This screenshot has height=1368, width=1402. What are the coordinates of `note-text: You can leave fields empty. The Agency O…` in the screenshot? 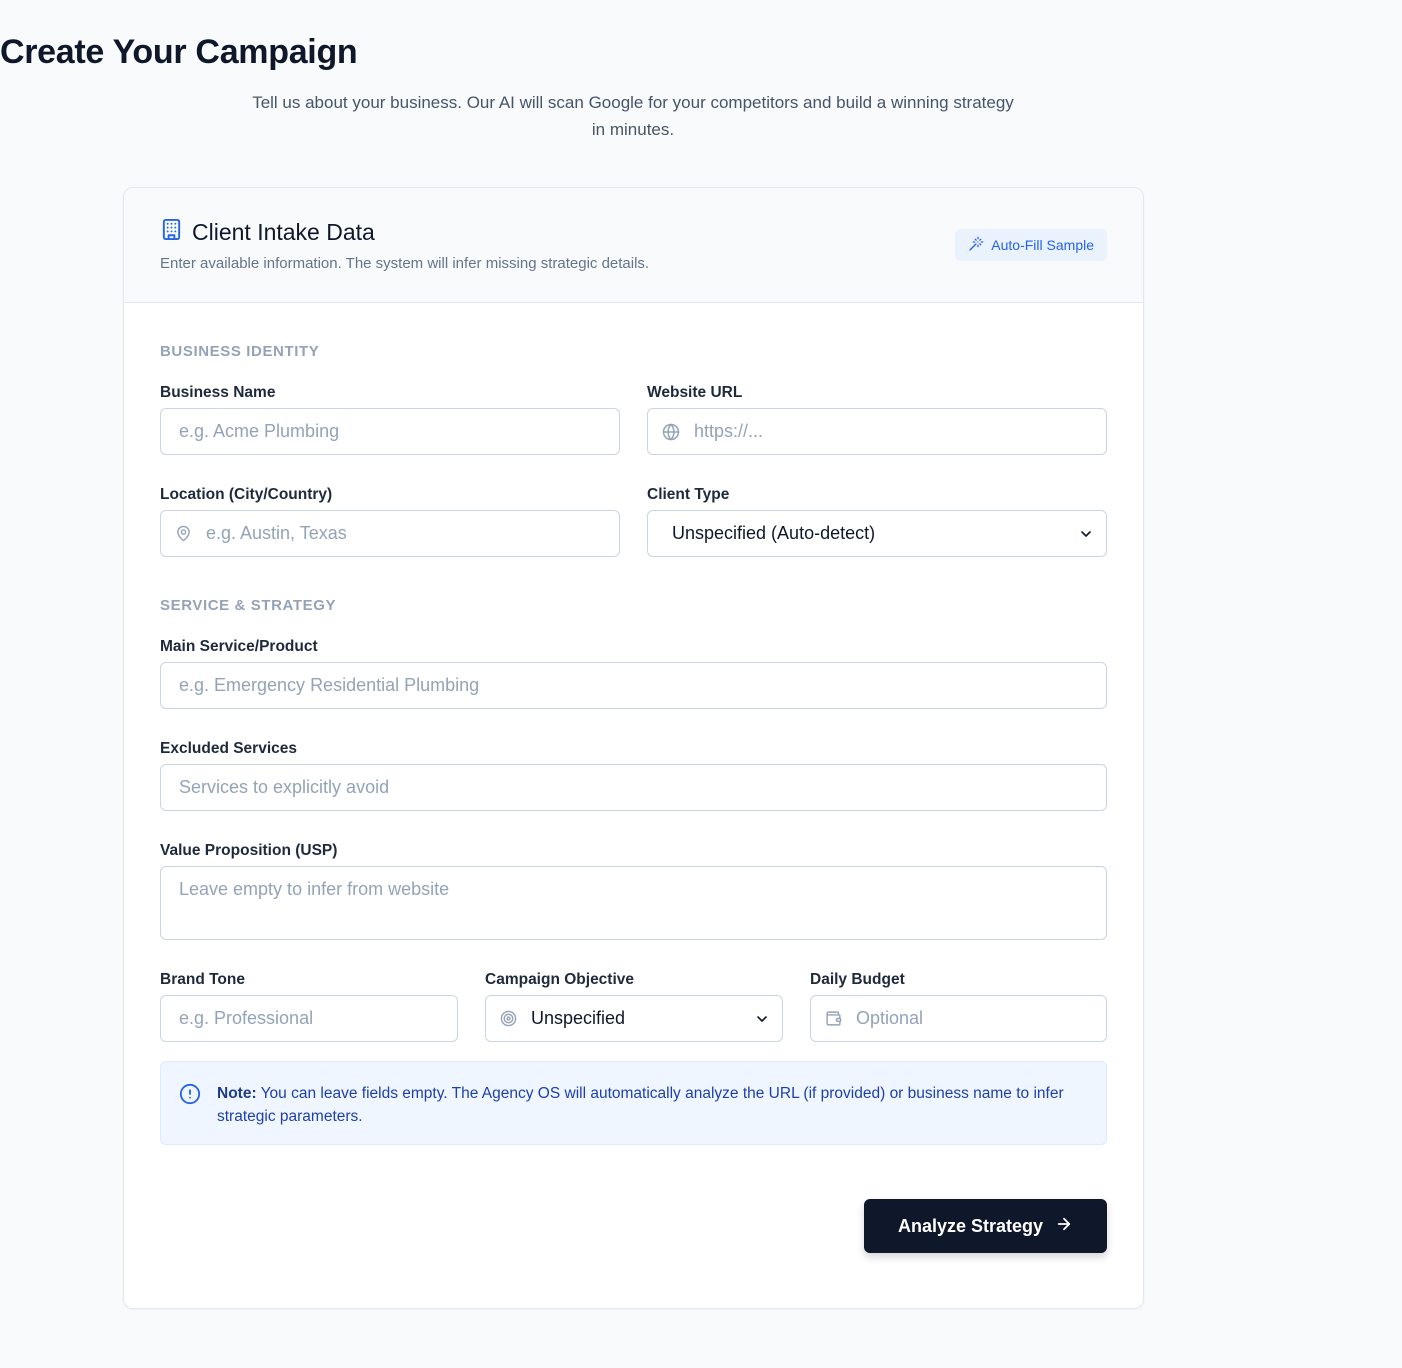 It's located at (640, 1105).